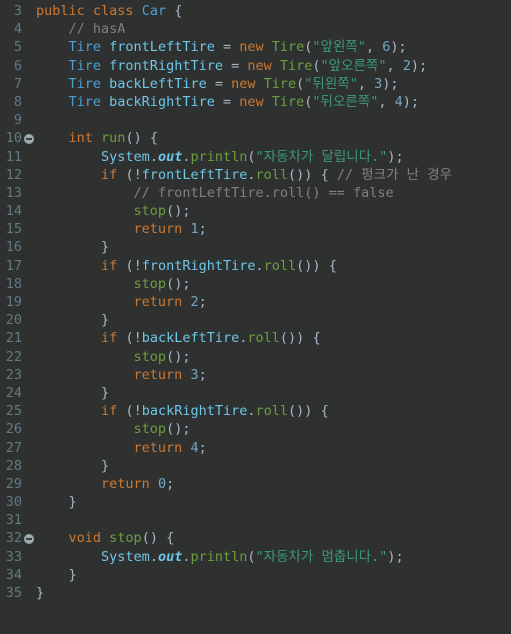 This screenshot has width=511, height=634. I want to click on token-punct: ,, so click(394, 65).